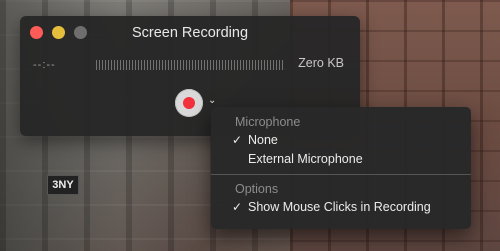  Describe the element at coordinates (190, 33) in the screenshot. I see `window-title: Screen Recording` at that location.